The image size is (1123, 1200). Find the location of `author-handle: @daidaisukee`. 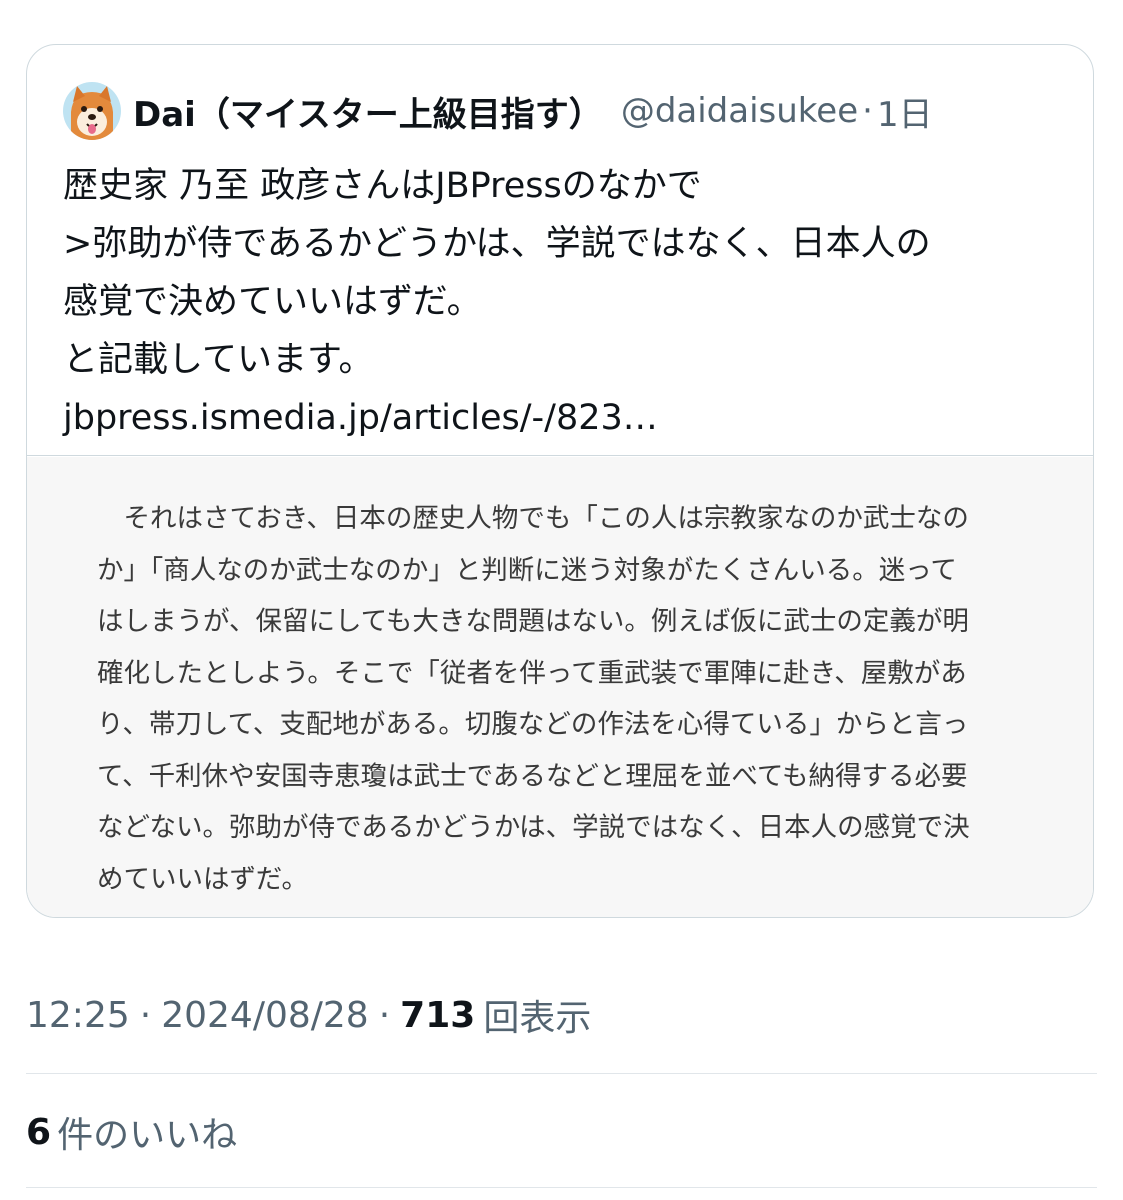

author-handle: @daidaisukee is located at coordinates (739, 111).